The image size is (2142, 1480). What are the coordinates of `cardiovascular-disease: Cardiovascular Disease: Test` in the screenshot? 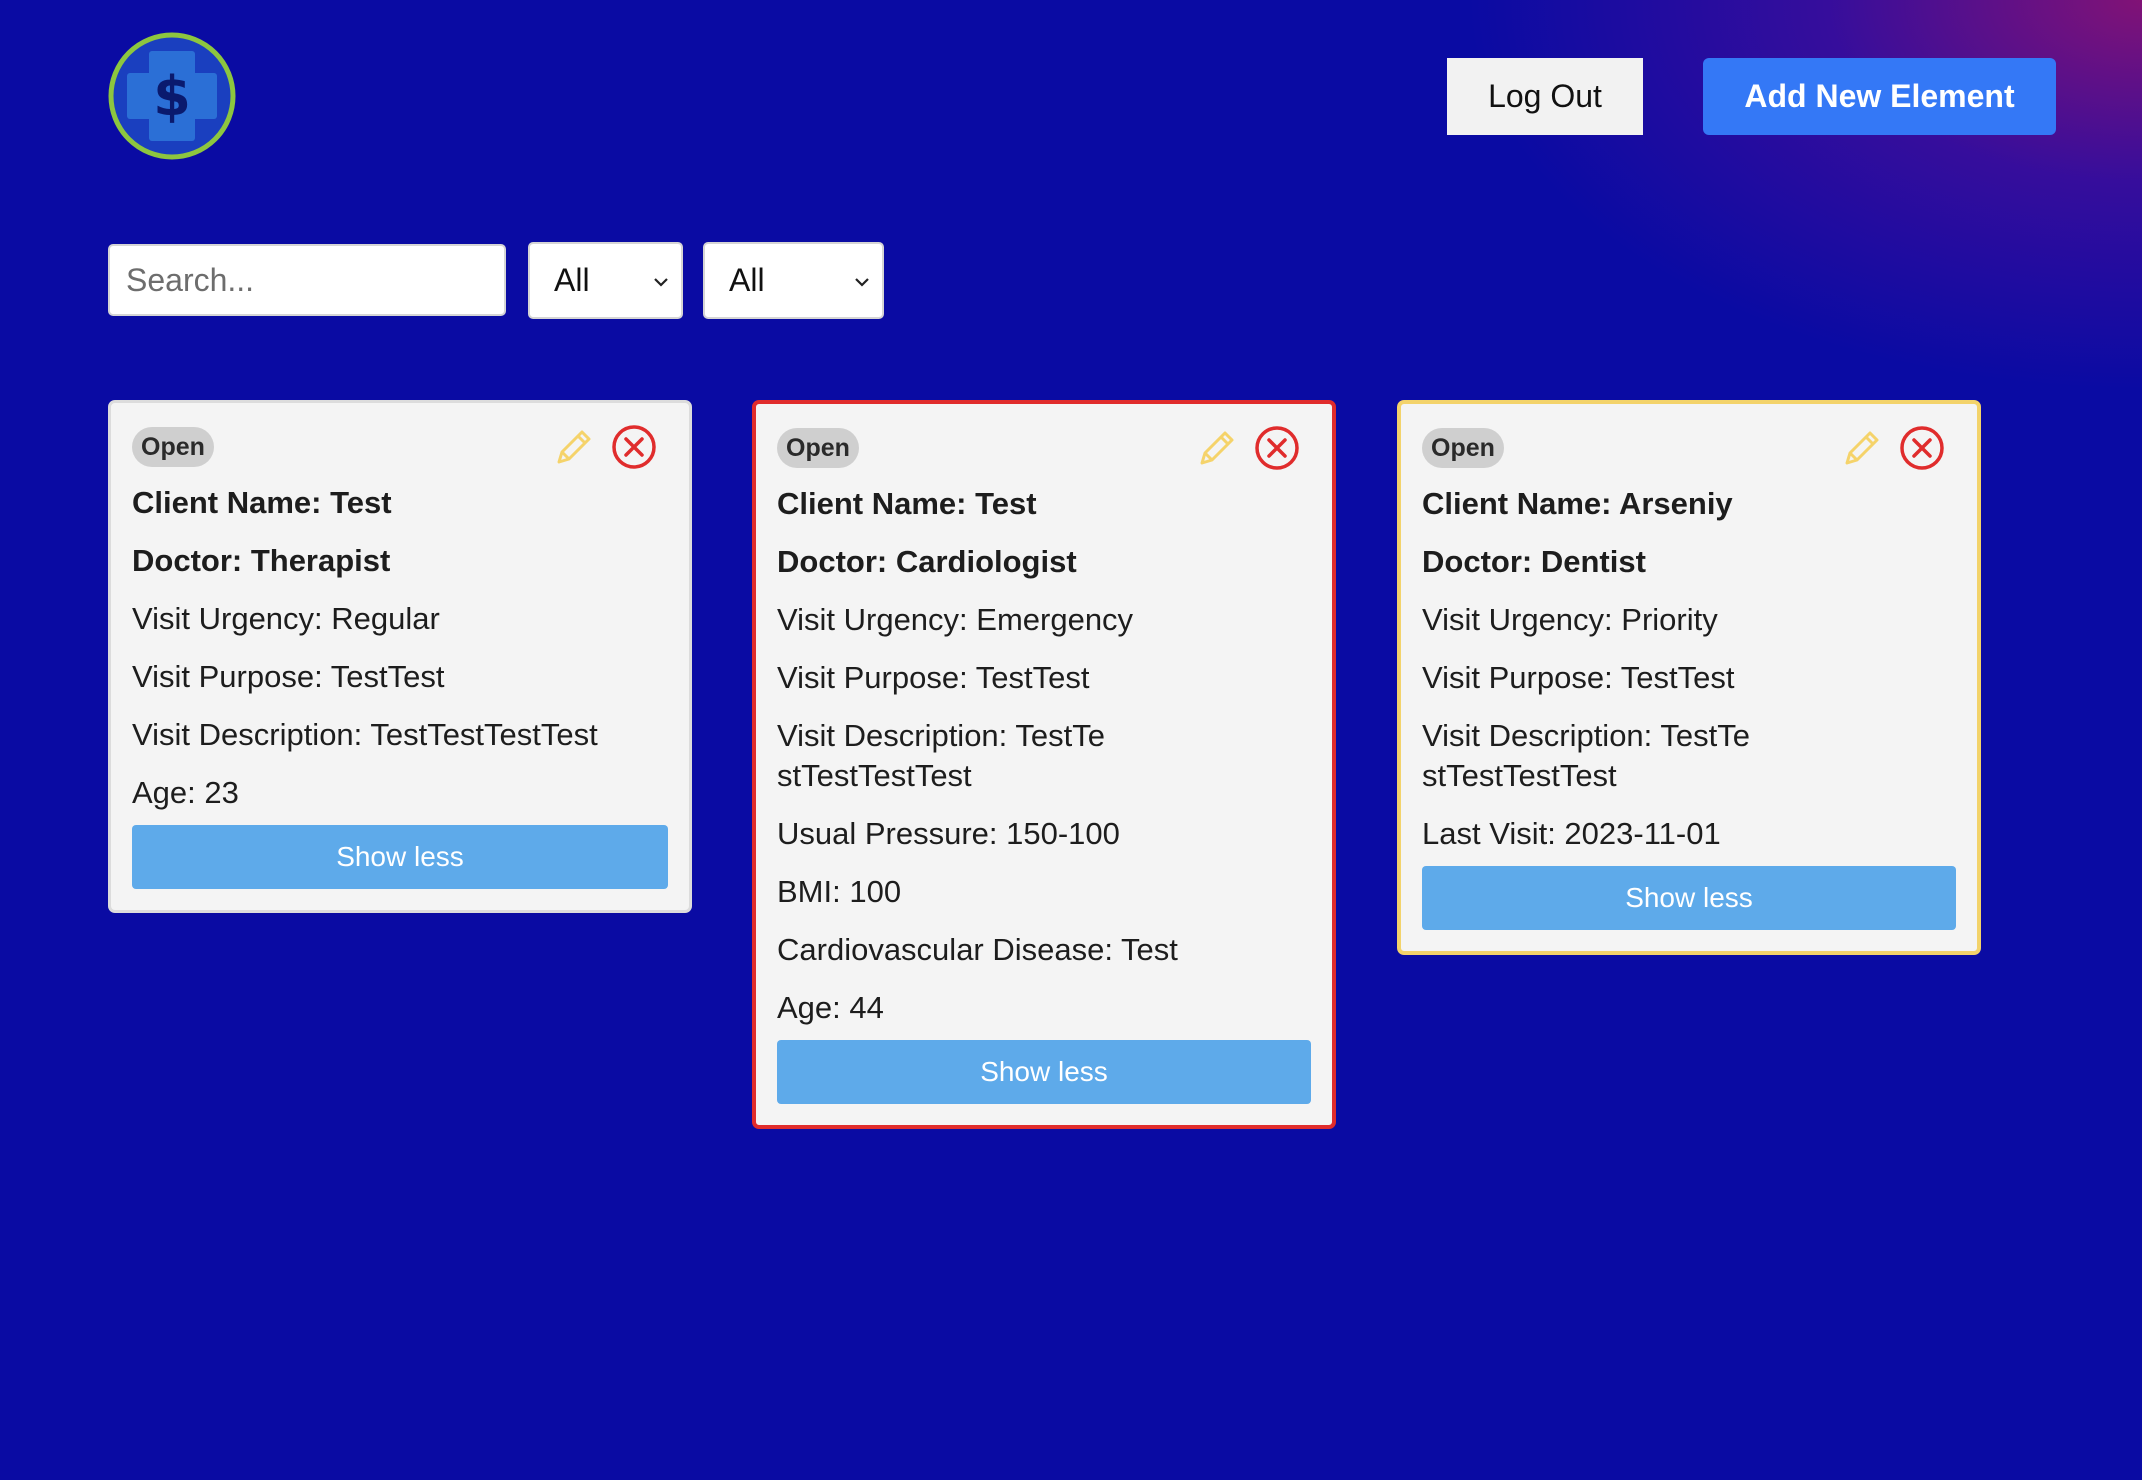 It's located at (977, 949).